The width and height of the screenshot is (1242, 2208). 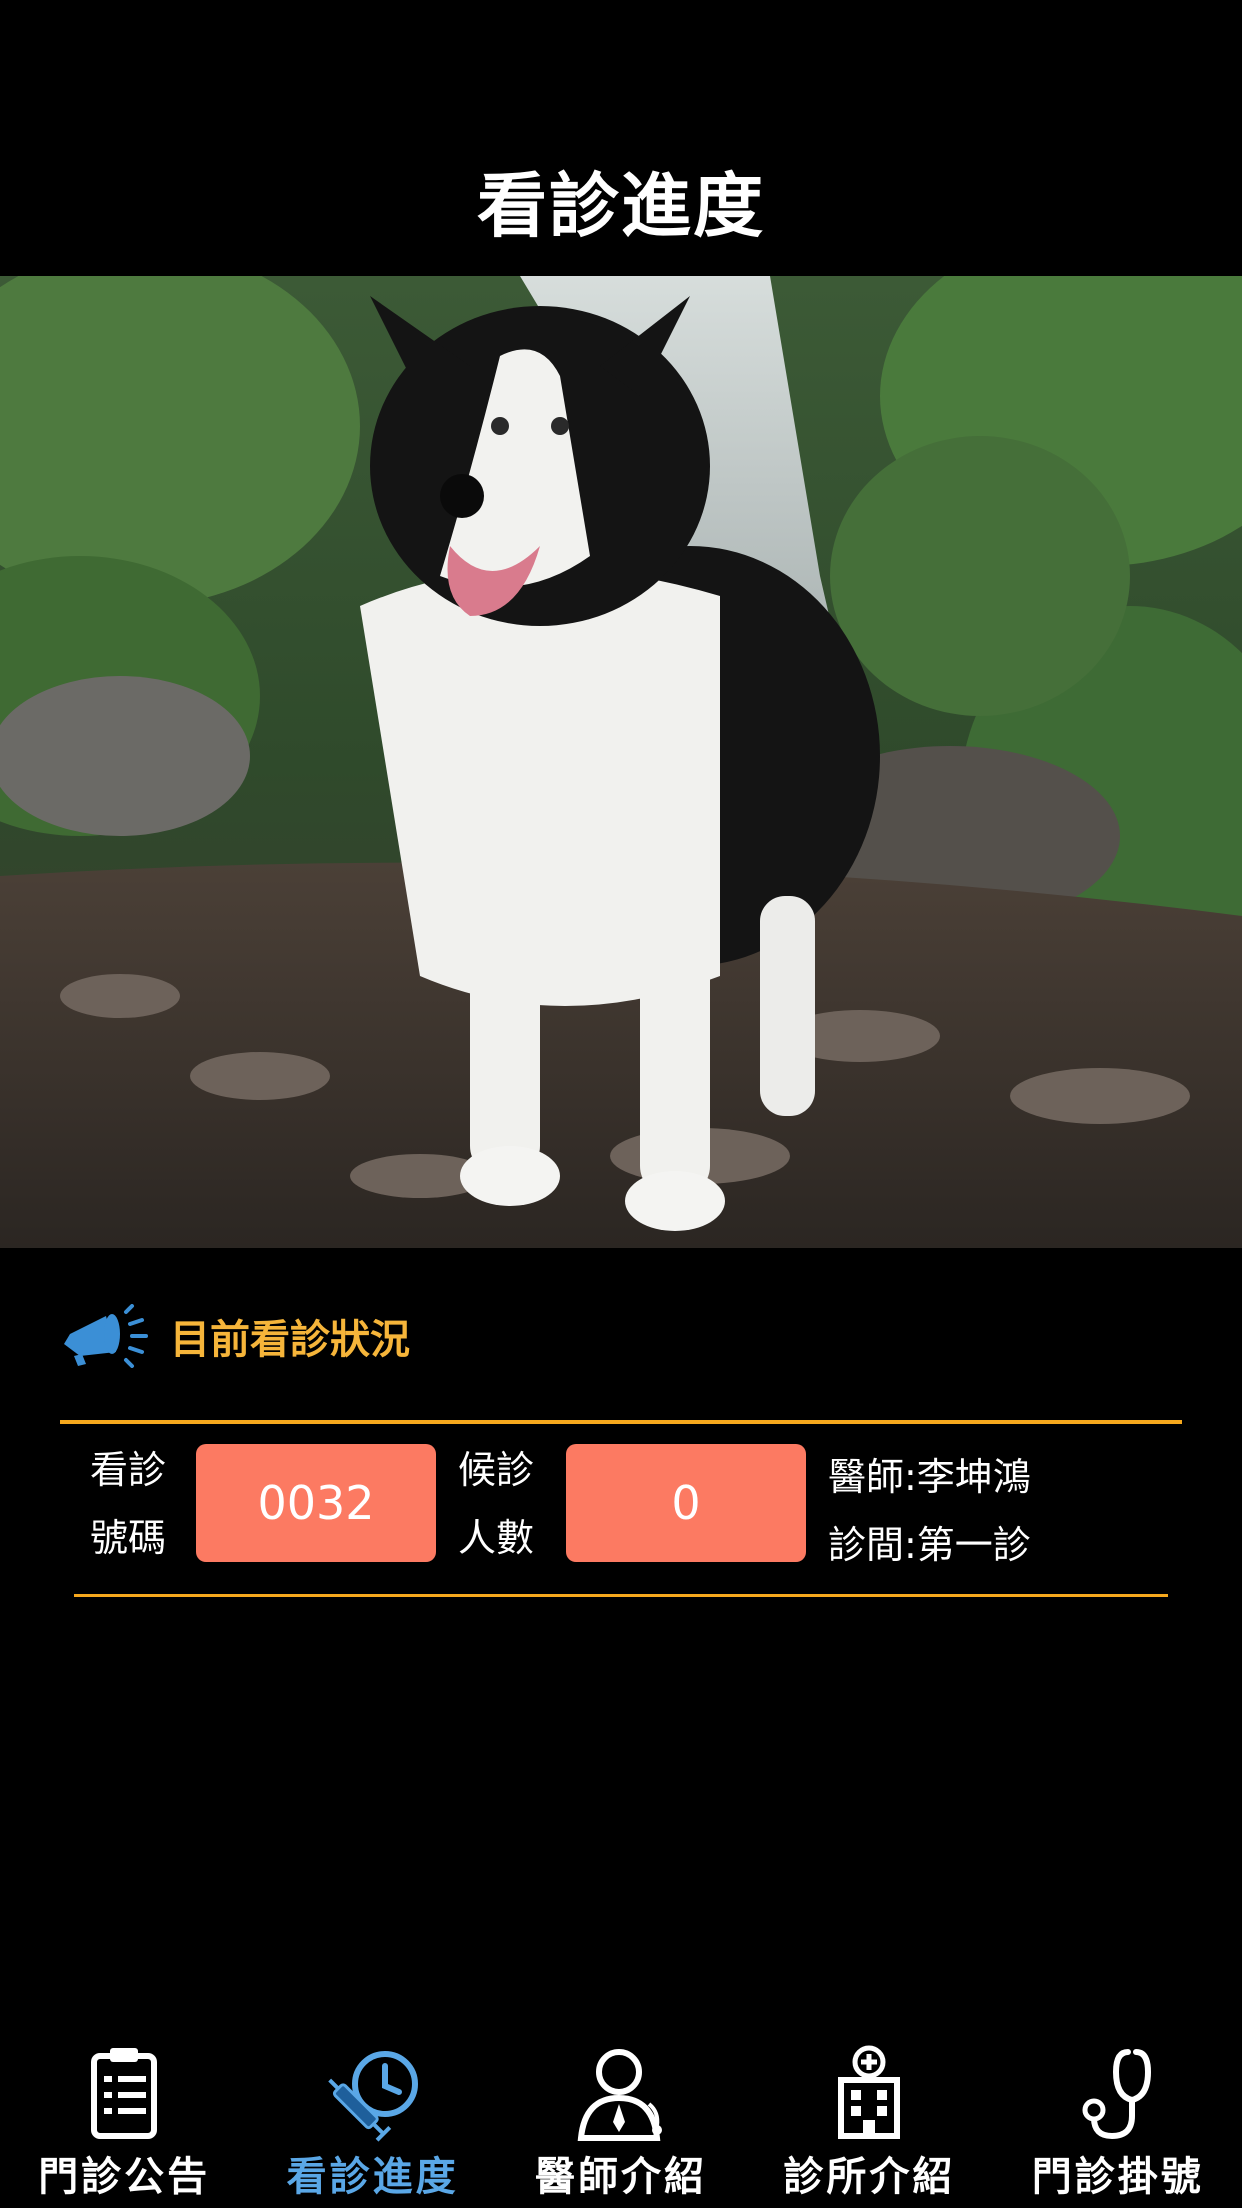 I want to click on waiting-label-line1: 候診, so click(x=496, y=1470).